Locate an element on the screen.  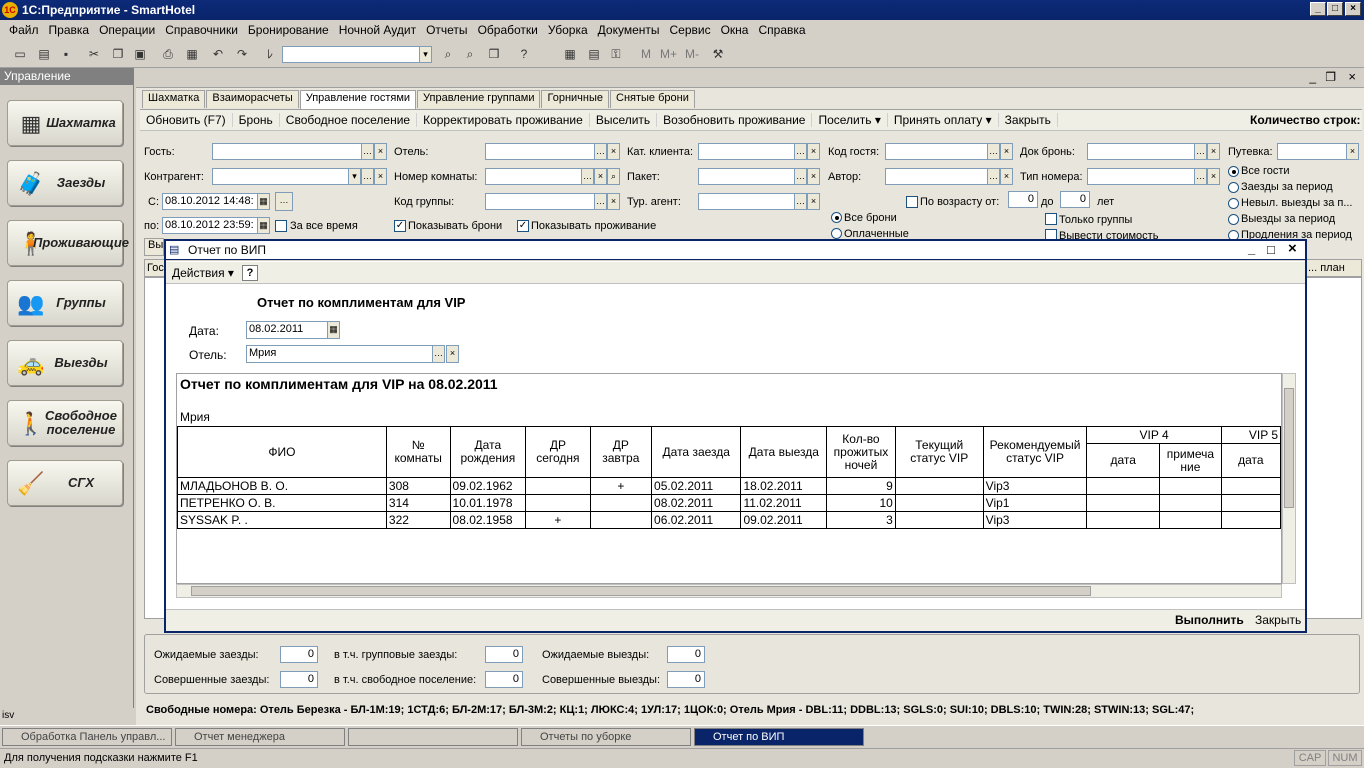
search-icon: ⌕ is located at coordinates (448, 54).